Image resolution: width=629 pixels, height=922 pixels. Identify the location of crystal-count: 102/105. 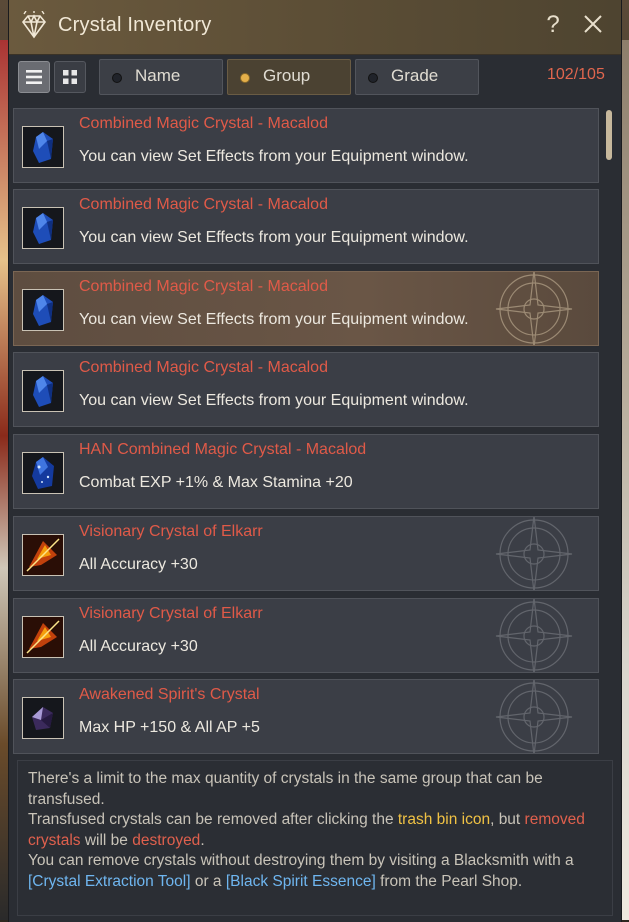
(576, 74).